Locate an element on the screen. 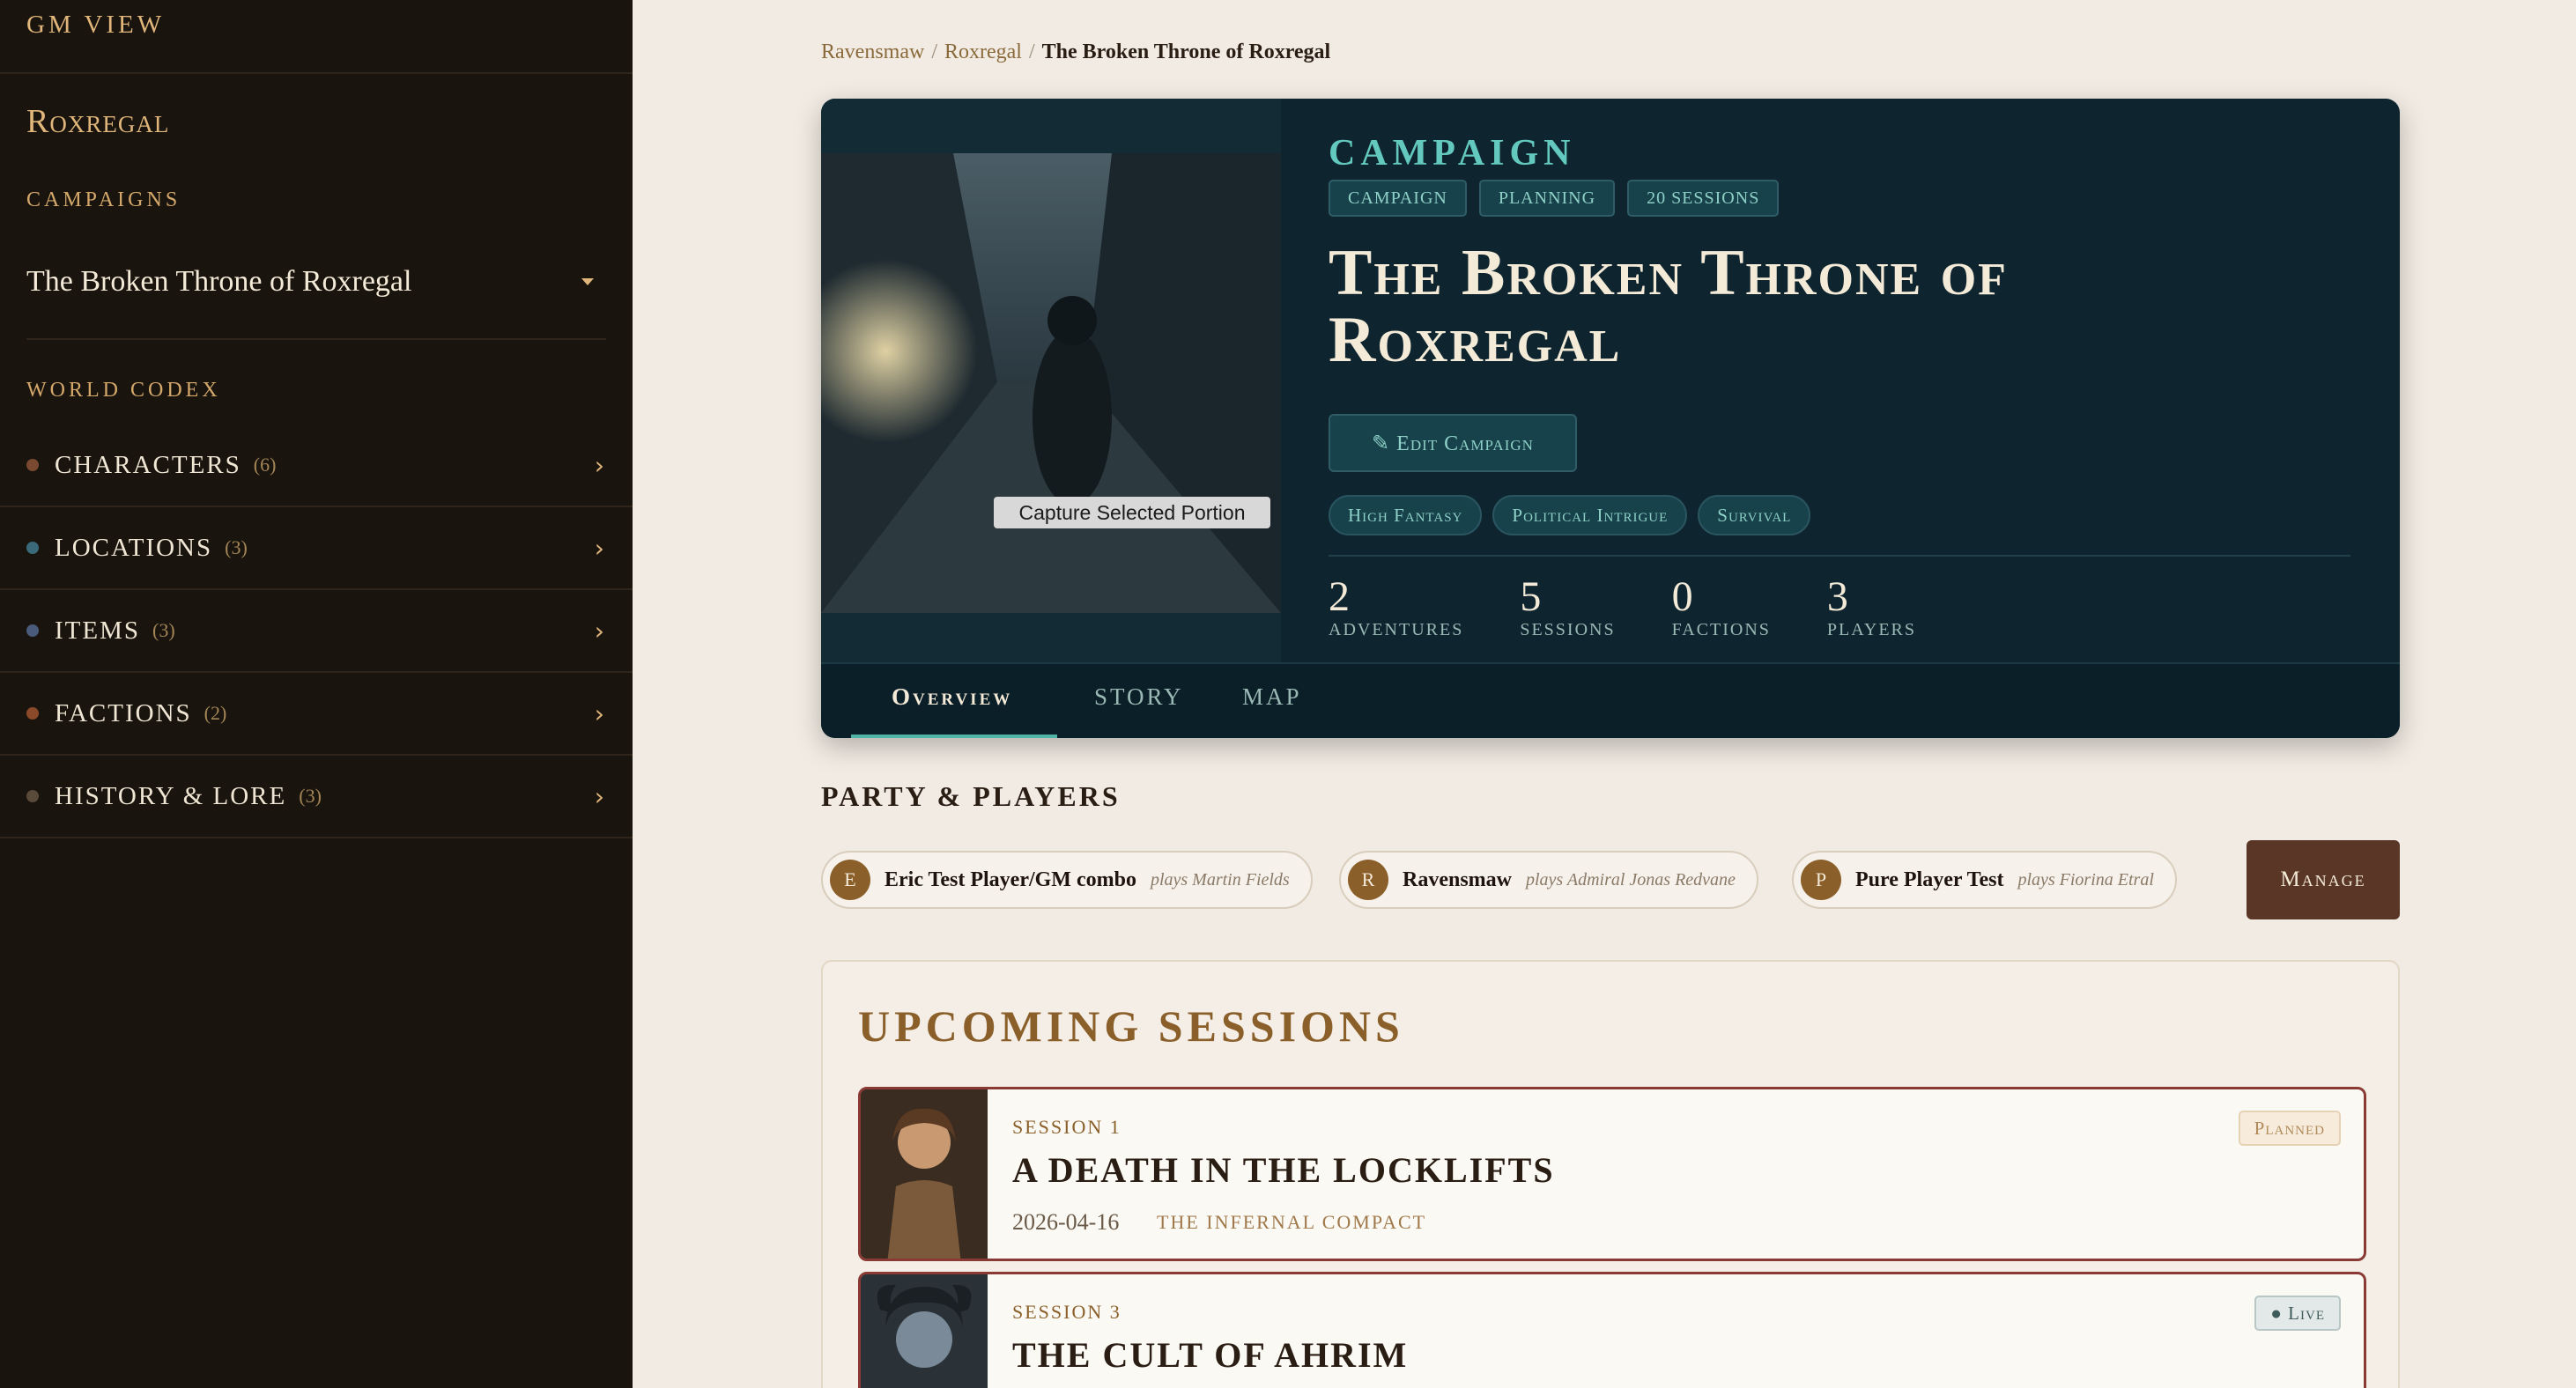 The height and width of the screenshot is (1388, 2576). session-card: SESSION 3 THE CULT OF AHRIM ● Live is located at coordinates (1612, 1330).